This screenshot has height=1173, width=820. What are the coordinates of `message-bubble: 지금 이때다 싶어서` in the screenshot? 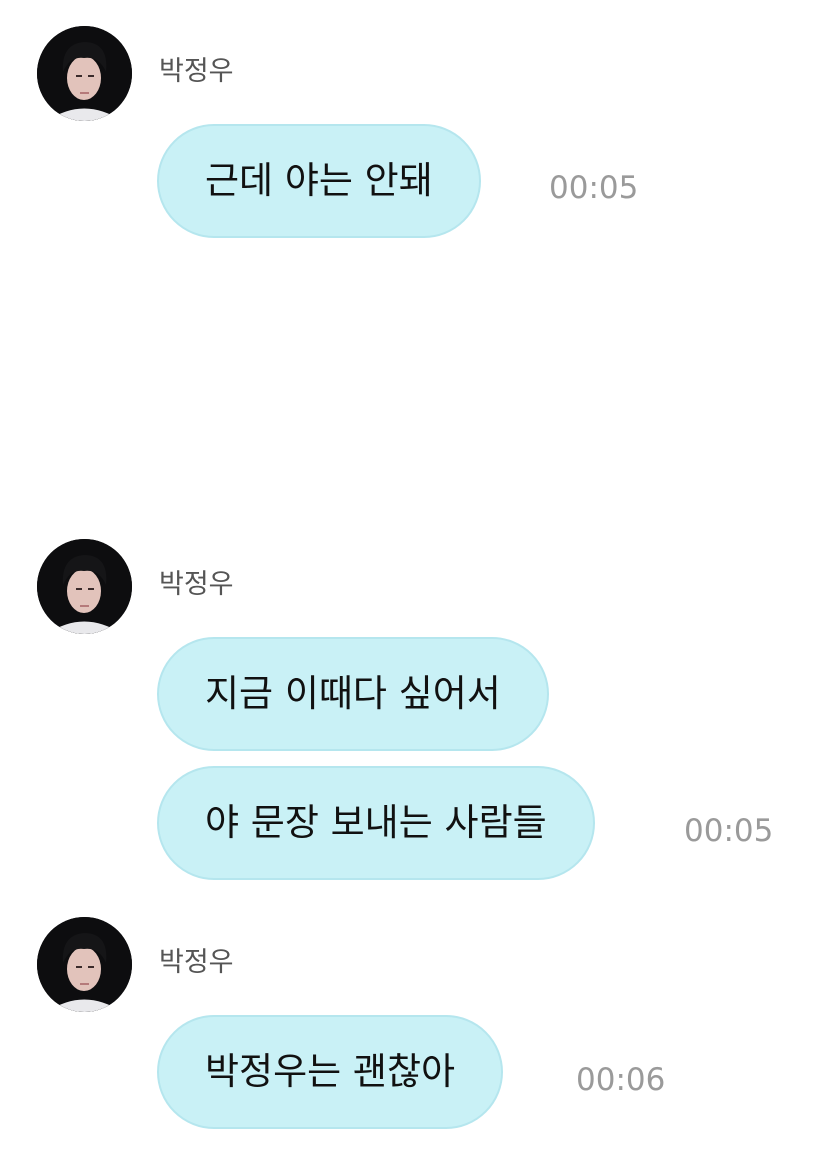 It's located at (353, 694).